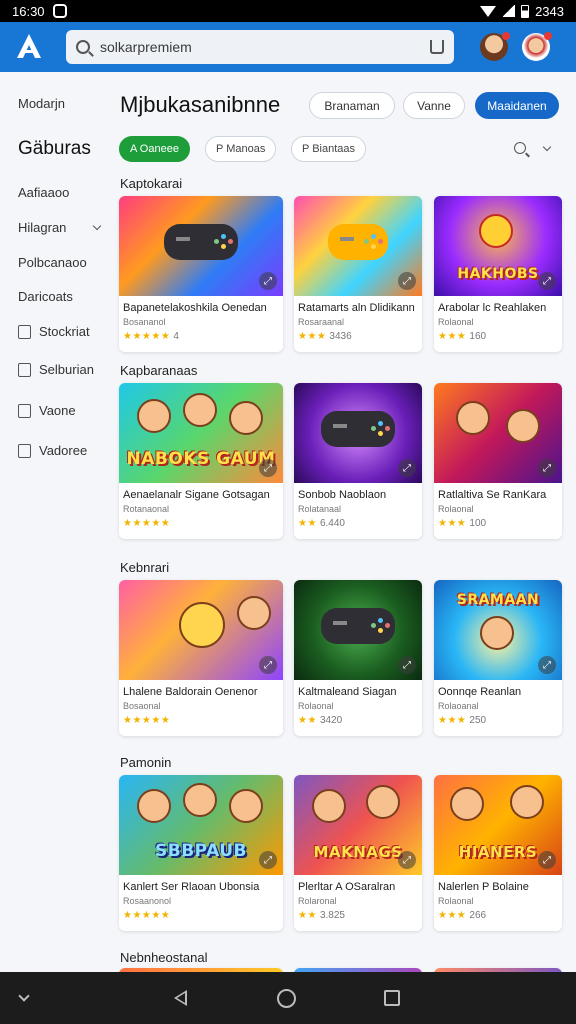 The width and height of the screenshot is (576, 1024). I want to click on chip-biantaas: P Biantaas, so click(329, 149).